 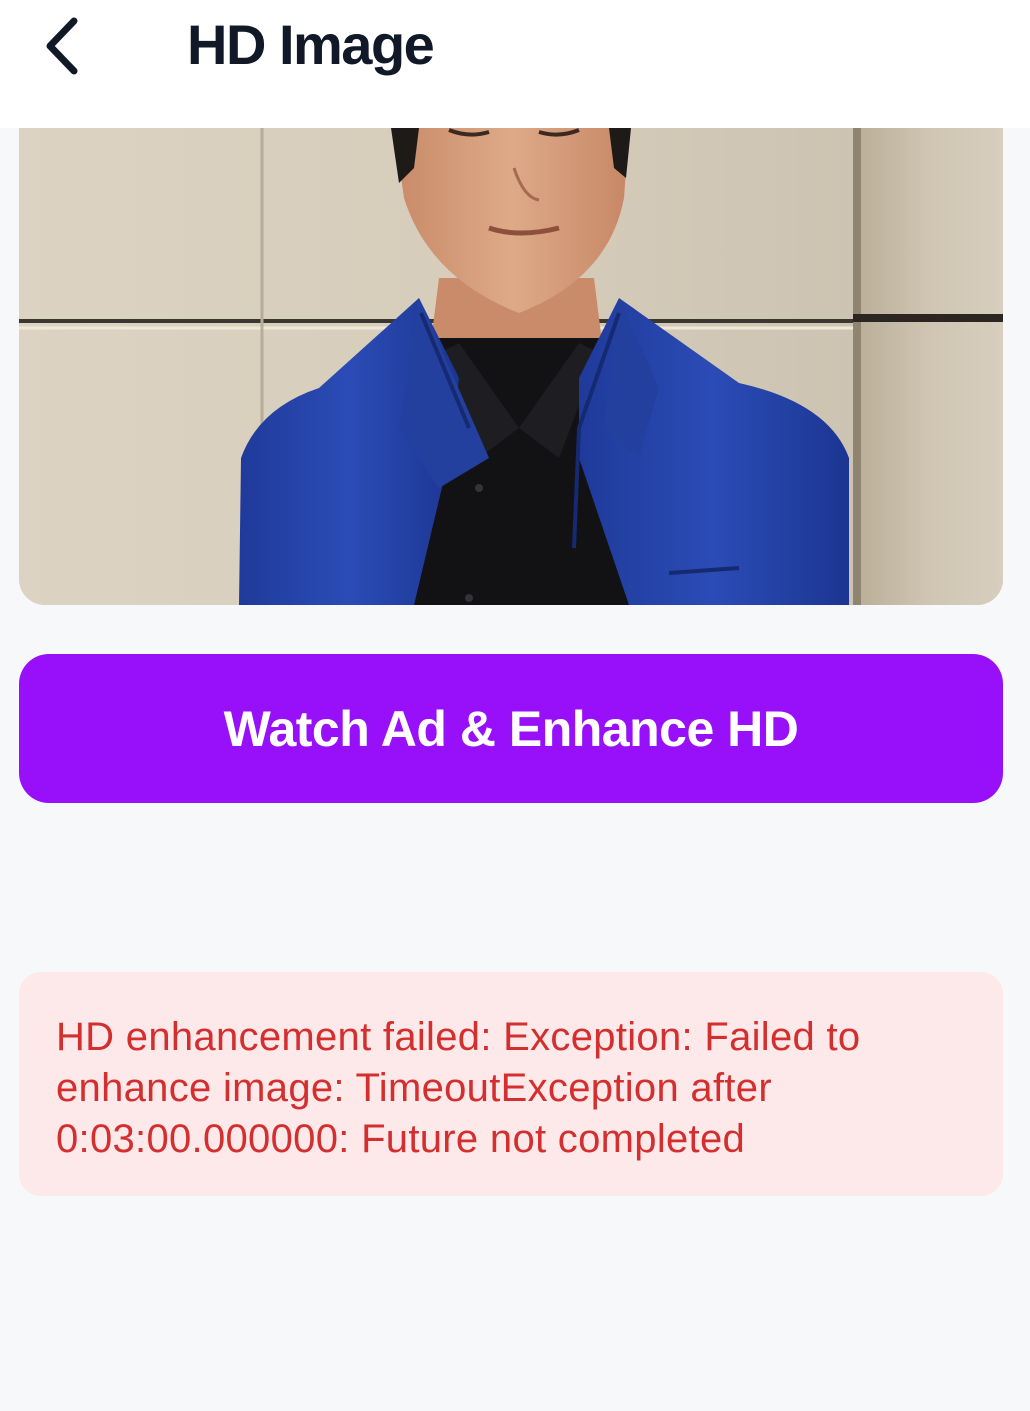 I want to click on back-button, so click(x=62, y=46).